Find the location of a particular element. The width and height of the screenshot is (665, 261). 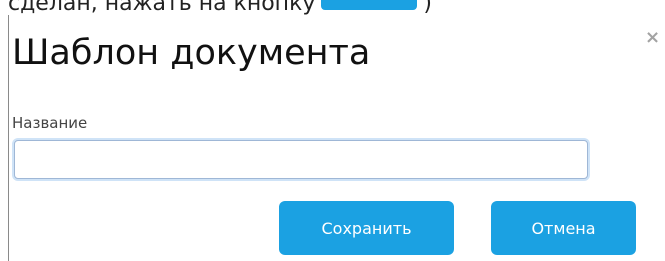

cancel-button: Отмена is located at coordinates (563, 228).